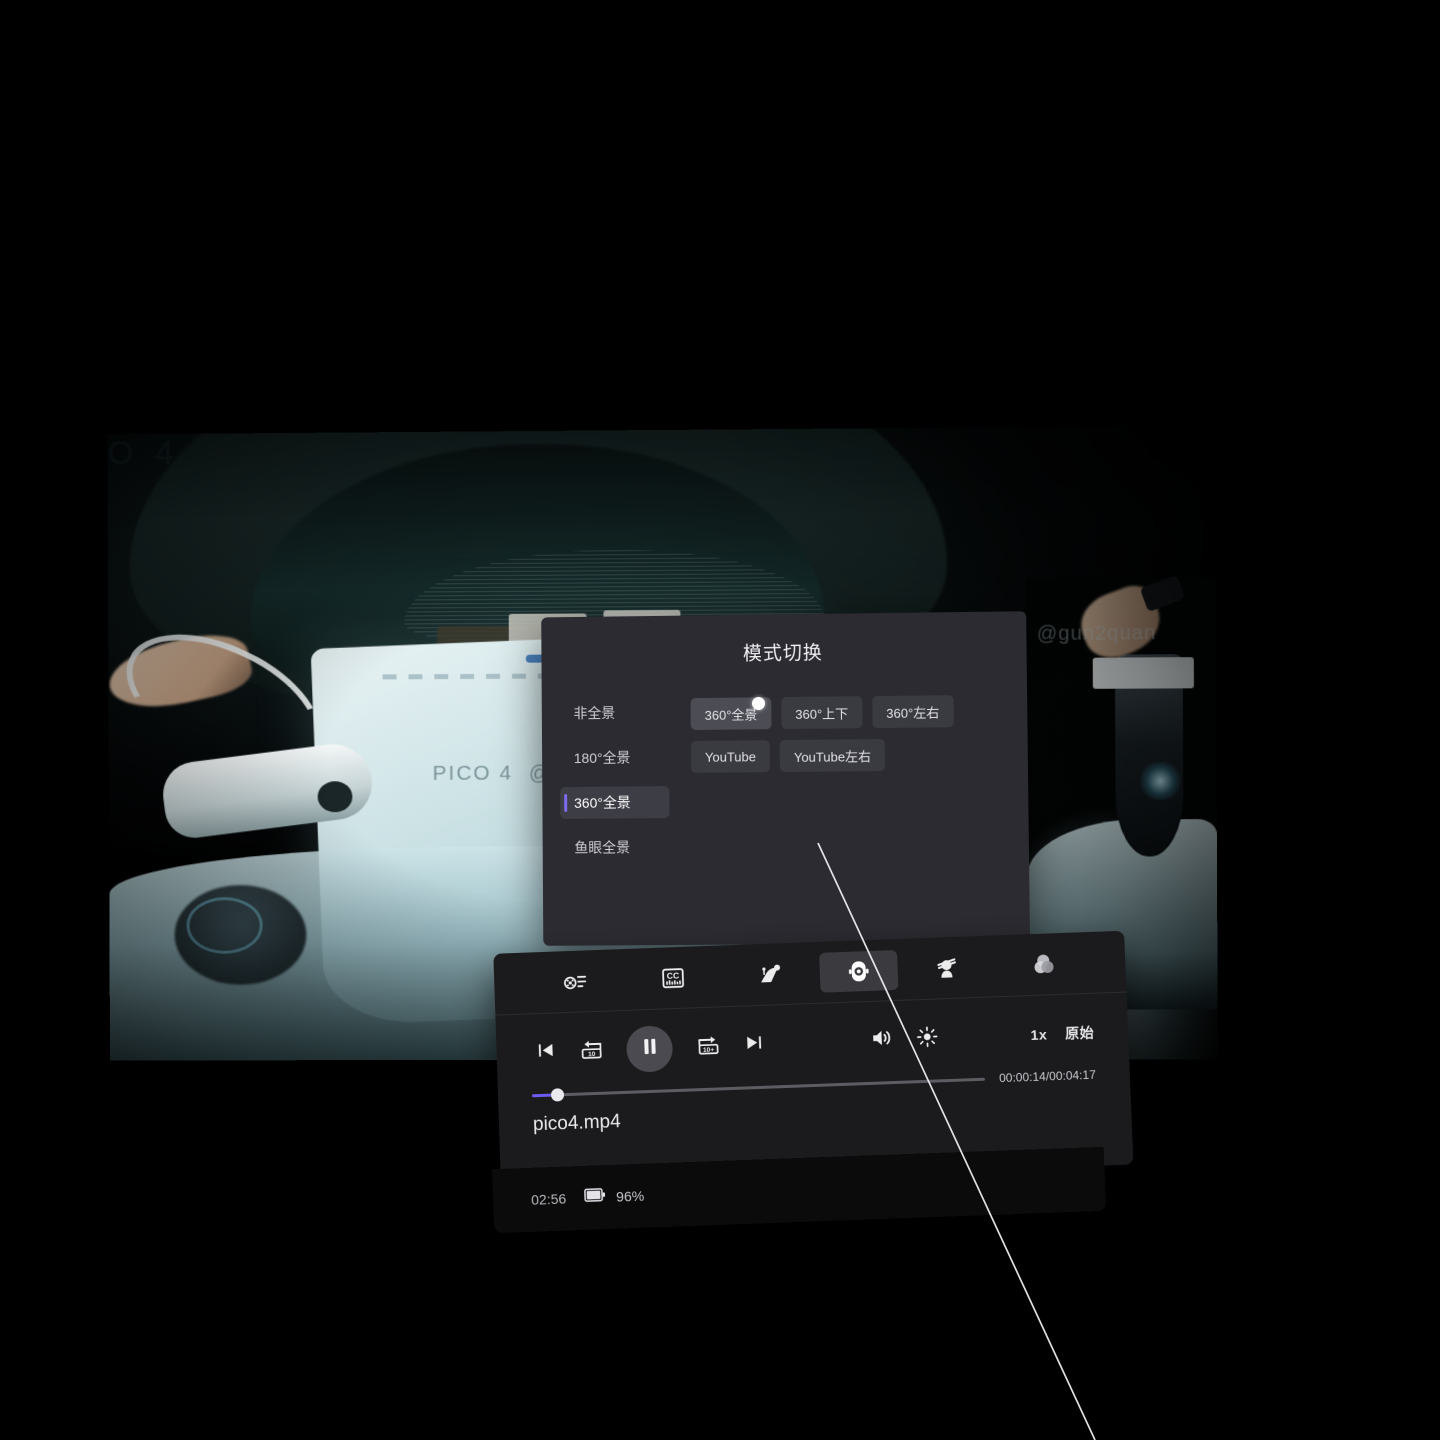 The width and height of the screenshot is (1440, 1440). I want to click on previous-button, so click(545, 1052).